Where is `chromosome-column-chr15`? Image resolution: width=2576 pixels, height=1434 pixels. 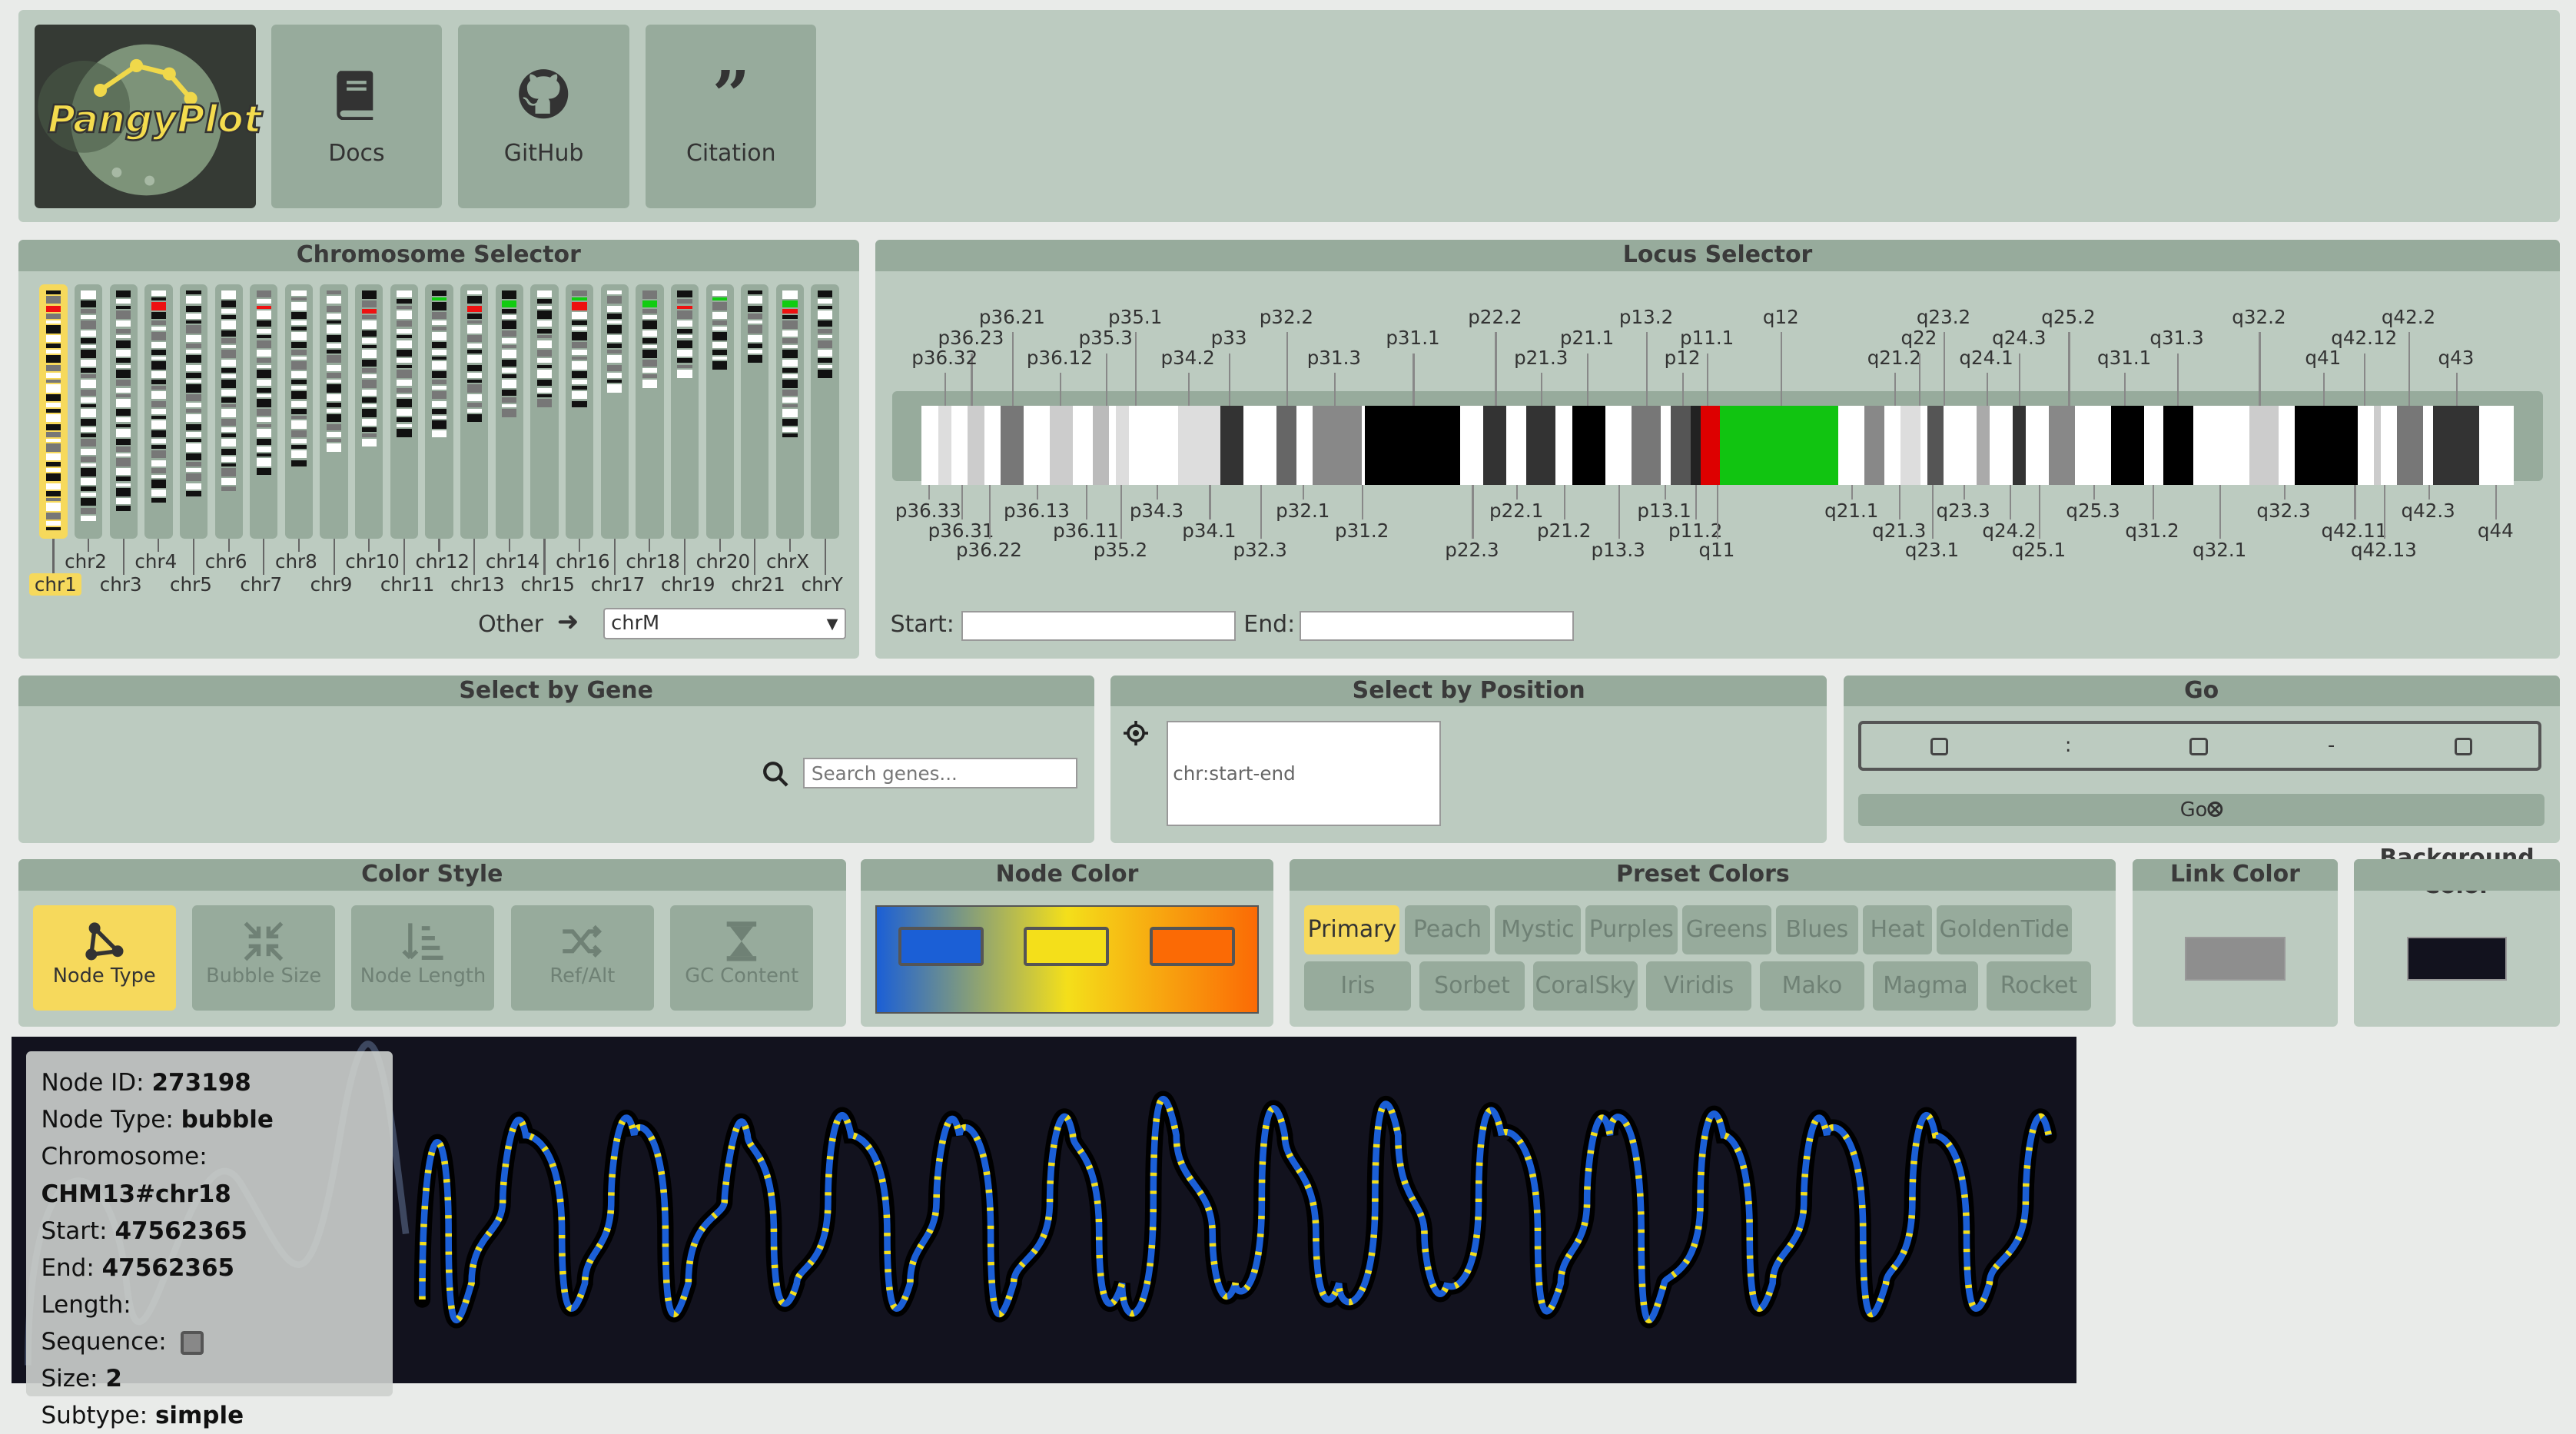 chromosome-column-chr15 is located at coordinates (544, 411).